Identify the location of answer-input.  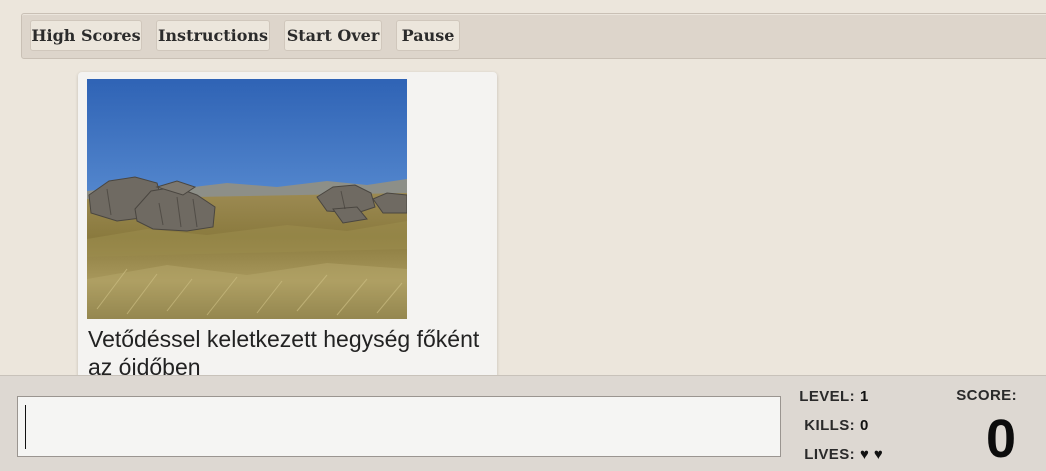
(399, 426).